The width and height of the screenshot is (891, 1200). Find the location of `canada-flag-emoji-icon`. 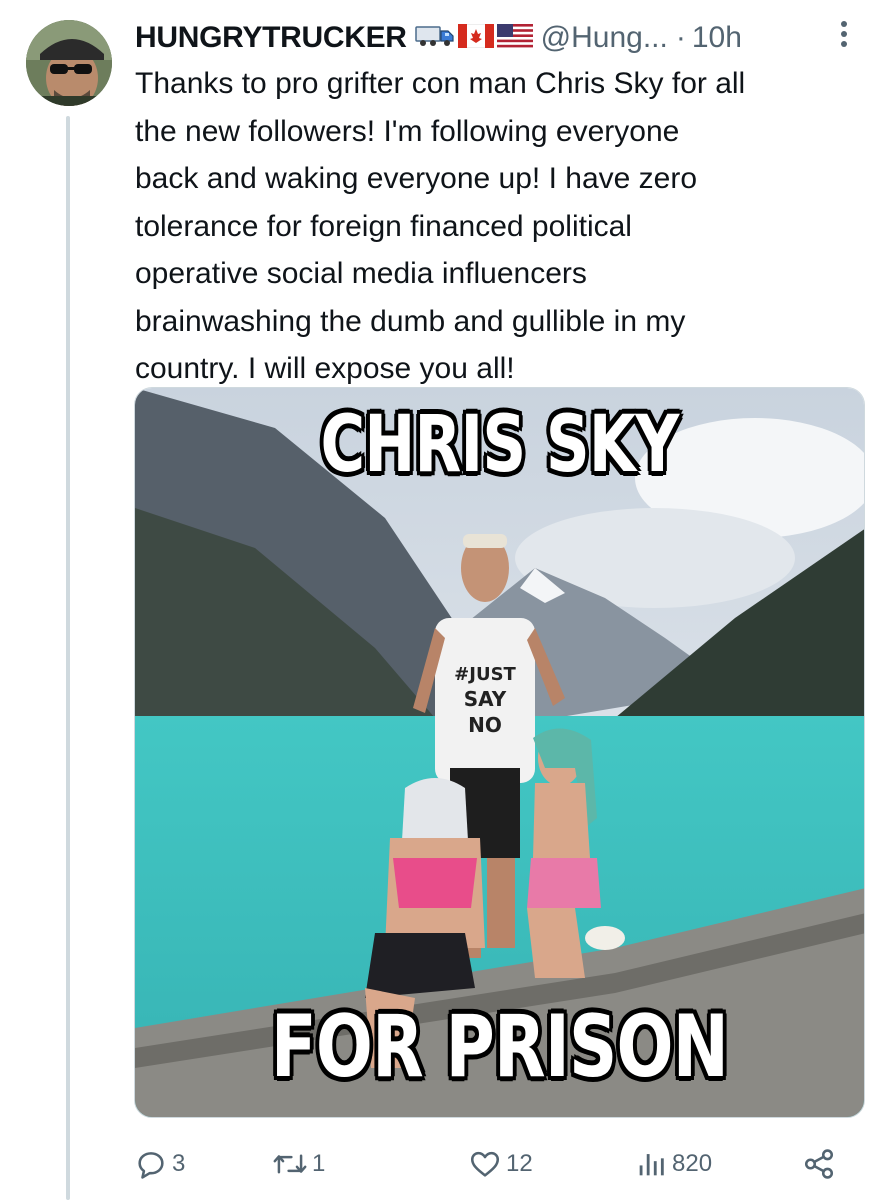

canada-flag-emoji-icon is located at coordinates (475, 38).